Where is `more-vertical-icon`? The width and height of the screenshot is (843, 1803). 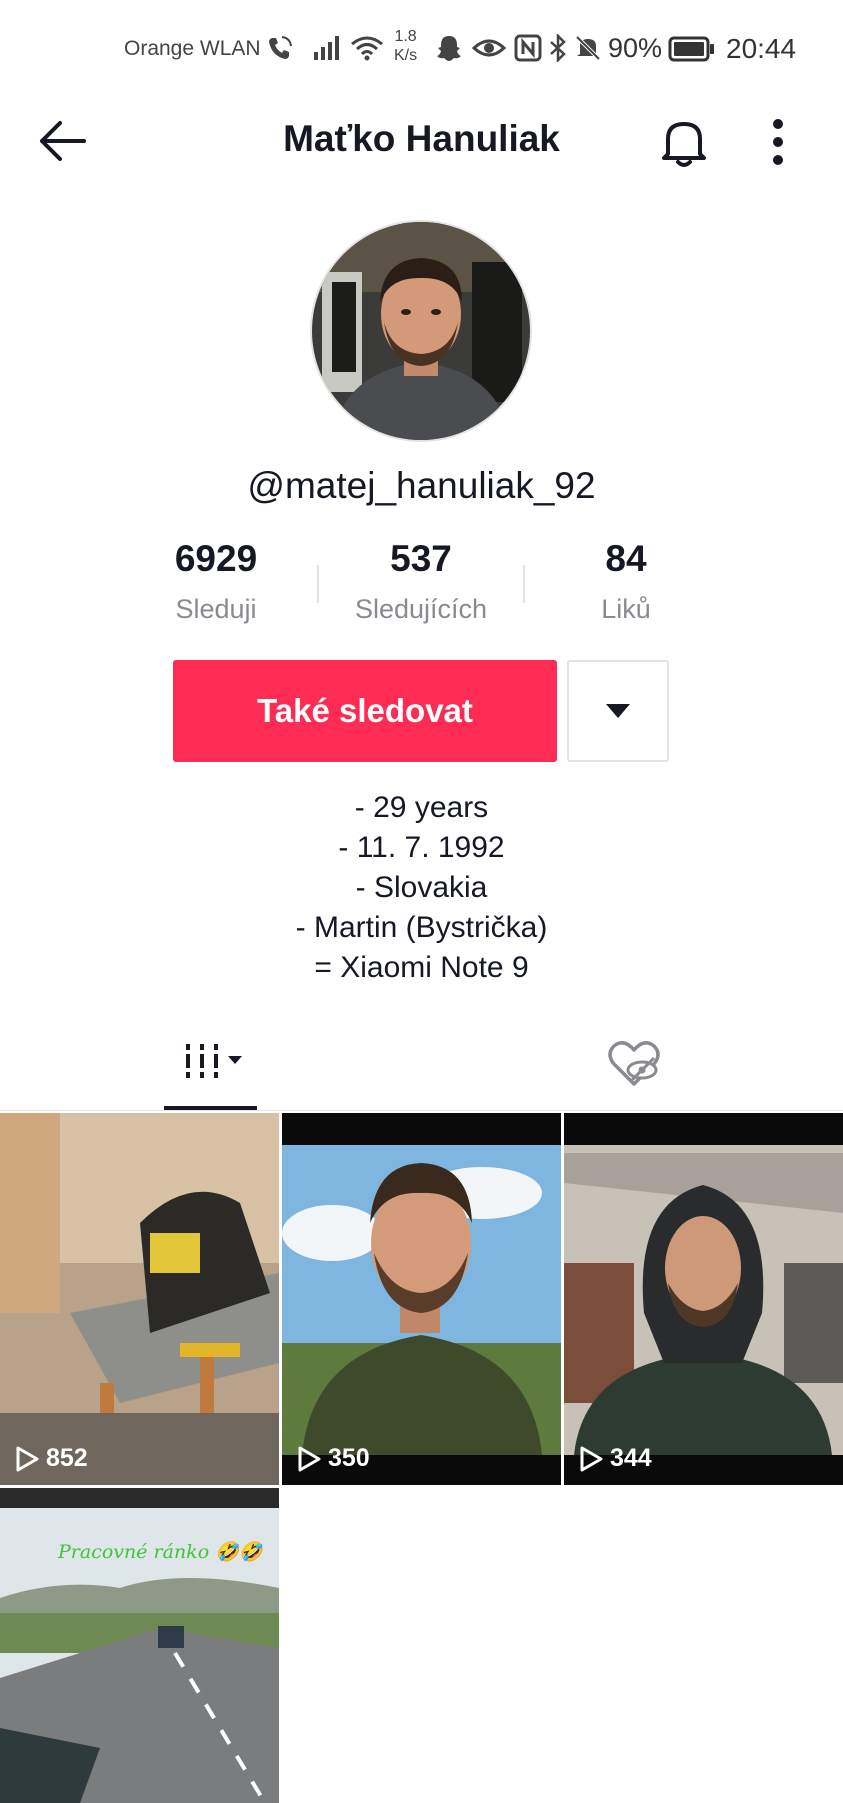 more-vertical-icon is located at coordinates (778, 142).